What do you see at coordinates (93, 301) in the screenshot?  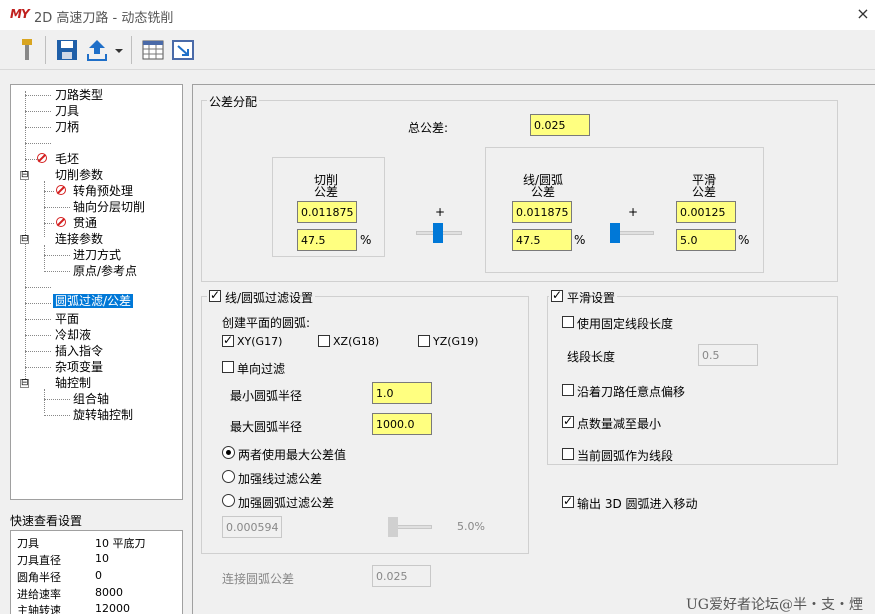 I see `tree-item-arc-filter: 圆弧过滤/公差` at bounding box center [93, 301].